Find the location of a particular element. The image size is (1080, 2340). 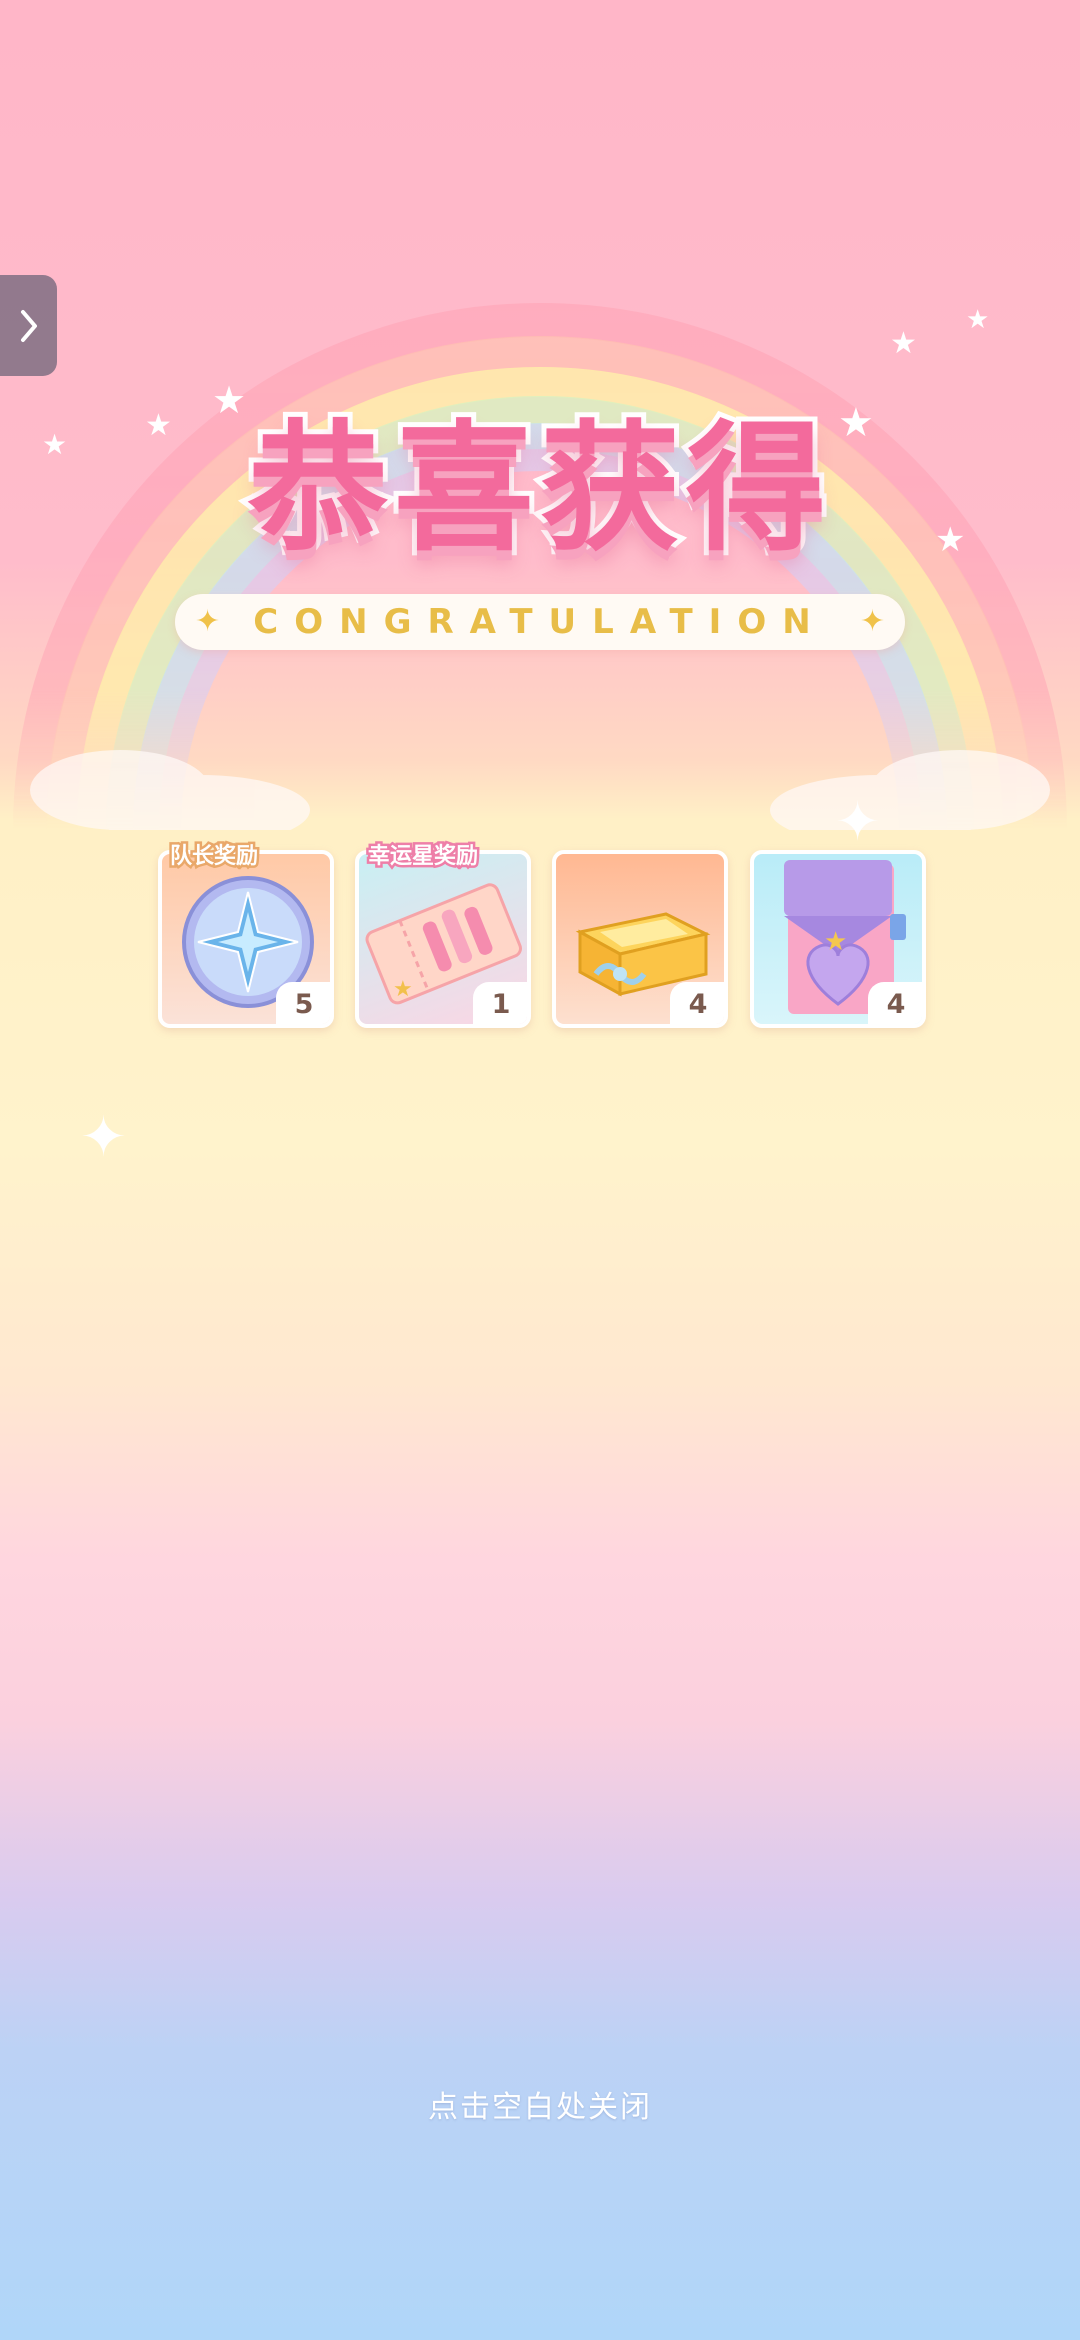

subtitle-ribbon: ✦ CONGRATULATION ✦ is located at coordinates (540, 622).